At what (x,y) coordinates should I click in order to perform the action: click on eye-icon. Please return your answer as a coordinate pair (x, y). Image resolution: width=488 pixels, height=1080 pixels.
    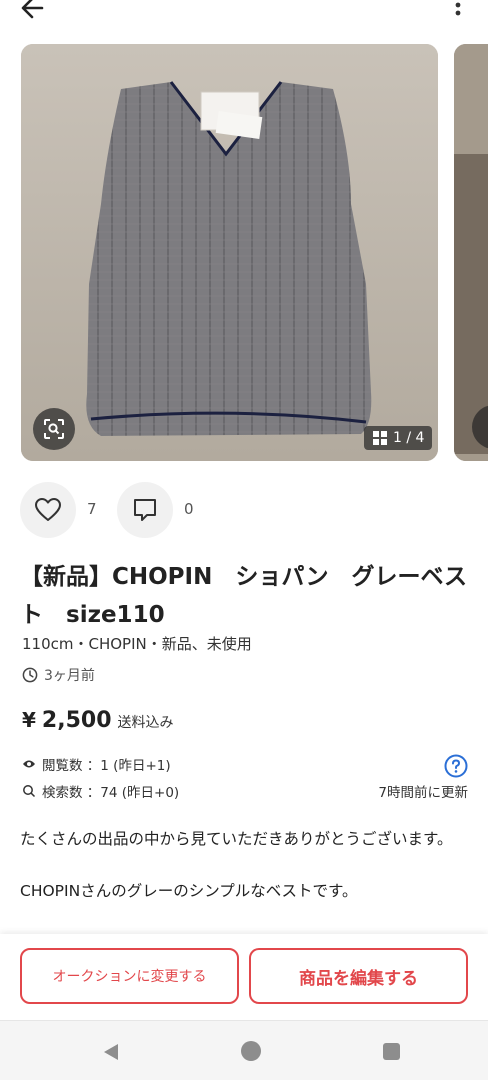
    Looking at the image, I should click on (29, 764).